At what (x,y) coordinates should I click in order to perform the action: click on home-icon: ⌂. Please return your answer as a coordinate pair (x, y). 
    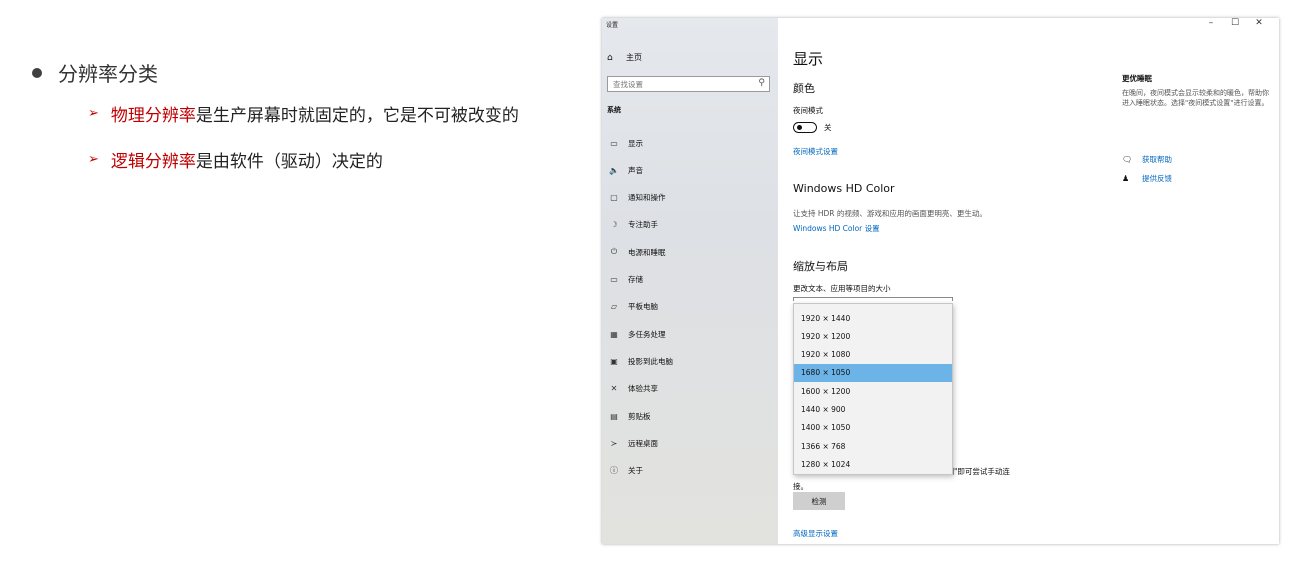
    Looking at the image, I should click on (610, 57).